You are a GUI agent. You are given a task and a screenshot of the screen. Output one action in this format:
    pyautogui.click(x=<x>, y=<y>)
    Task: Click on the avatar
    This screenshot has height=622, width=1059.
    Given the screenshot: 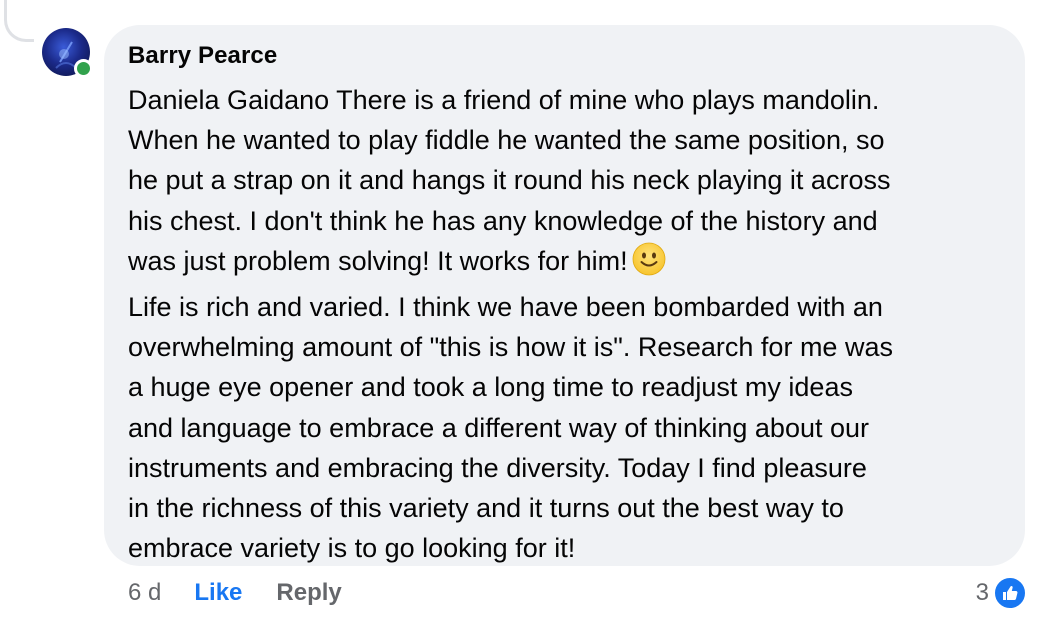 What is the action you would take?
    pyautogui.click(x=67, y=53)
    